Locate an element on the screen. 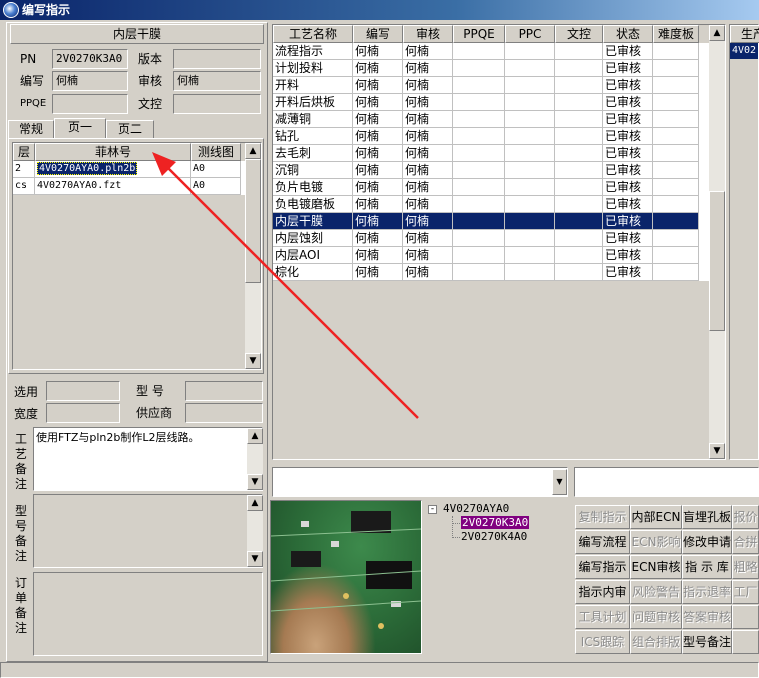  action-button-9: ECN审核 is located at coordinates (656, 567).